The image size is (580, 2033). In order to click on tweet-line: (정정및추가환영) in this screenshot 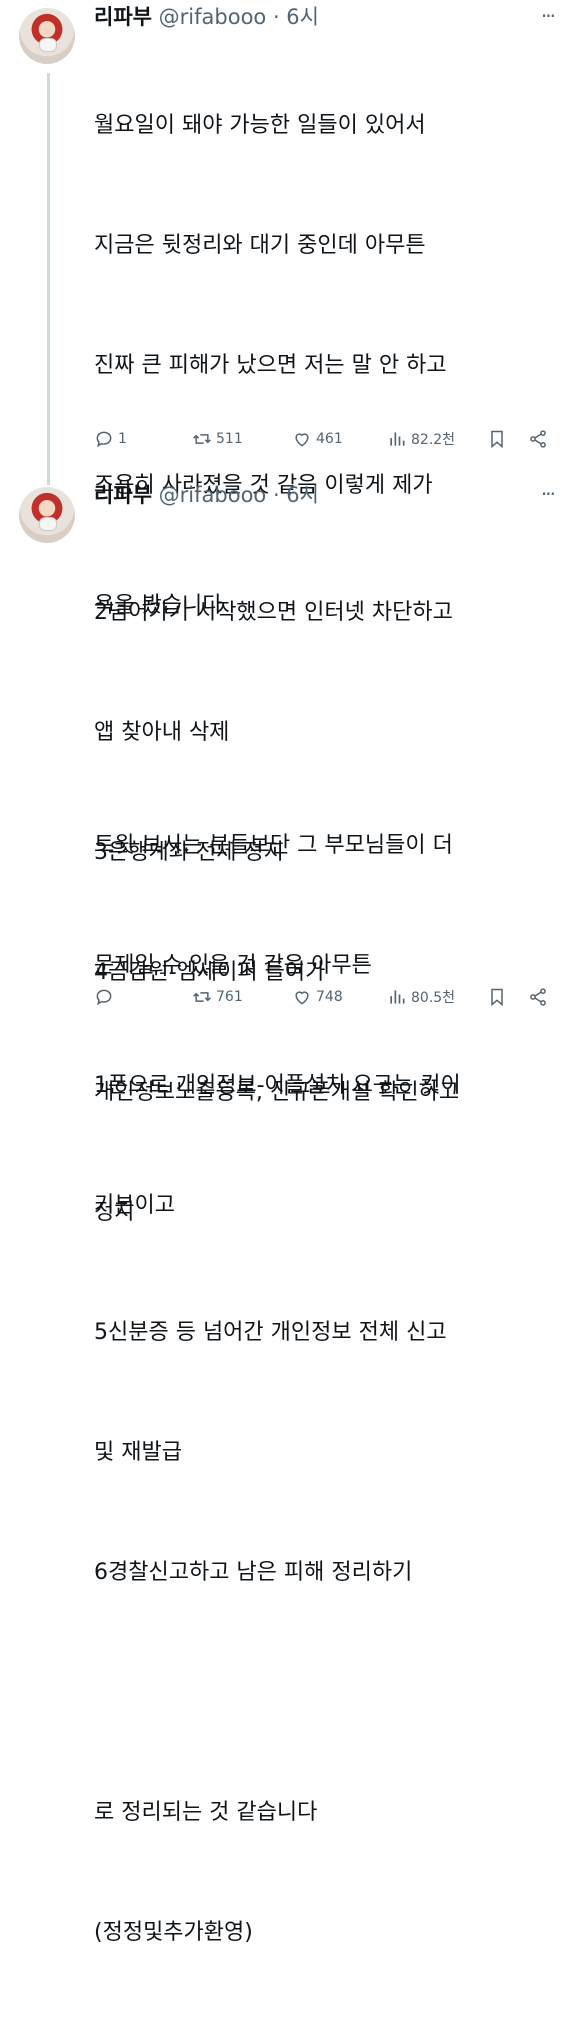, I will do `click(173, 1932)`.